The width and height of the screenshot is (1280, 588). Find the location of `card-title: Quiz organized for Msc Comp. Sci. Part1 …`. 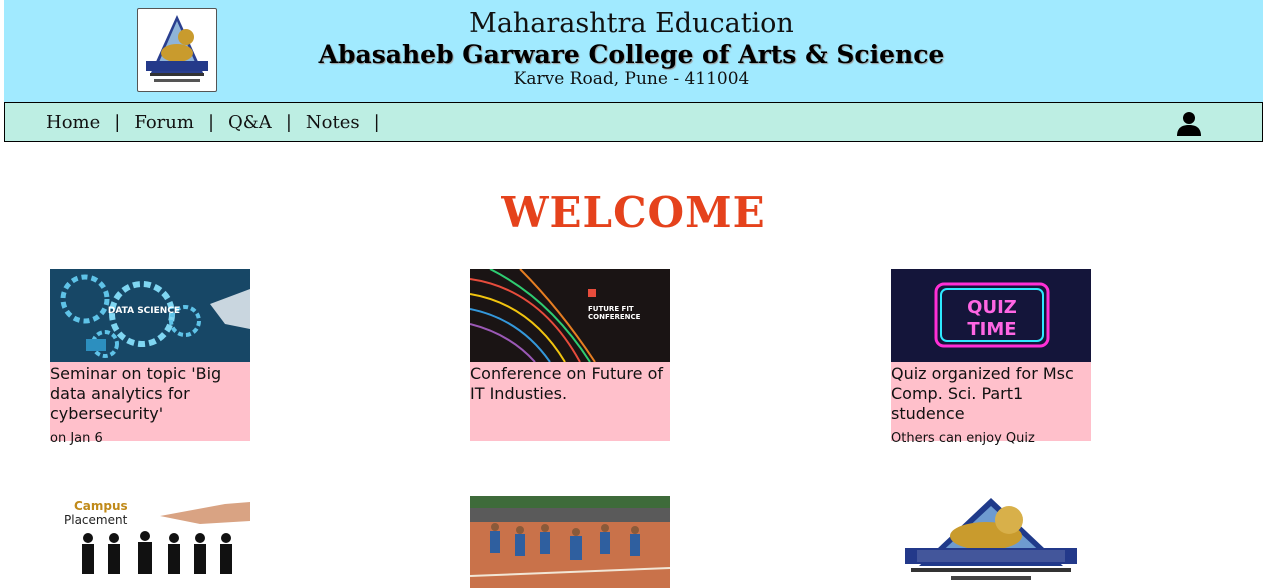

card-title: Quiz organized for Msc Comp. Sci. Part1 … is located at coordinates (982, 393).